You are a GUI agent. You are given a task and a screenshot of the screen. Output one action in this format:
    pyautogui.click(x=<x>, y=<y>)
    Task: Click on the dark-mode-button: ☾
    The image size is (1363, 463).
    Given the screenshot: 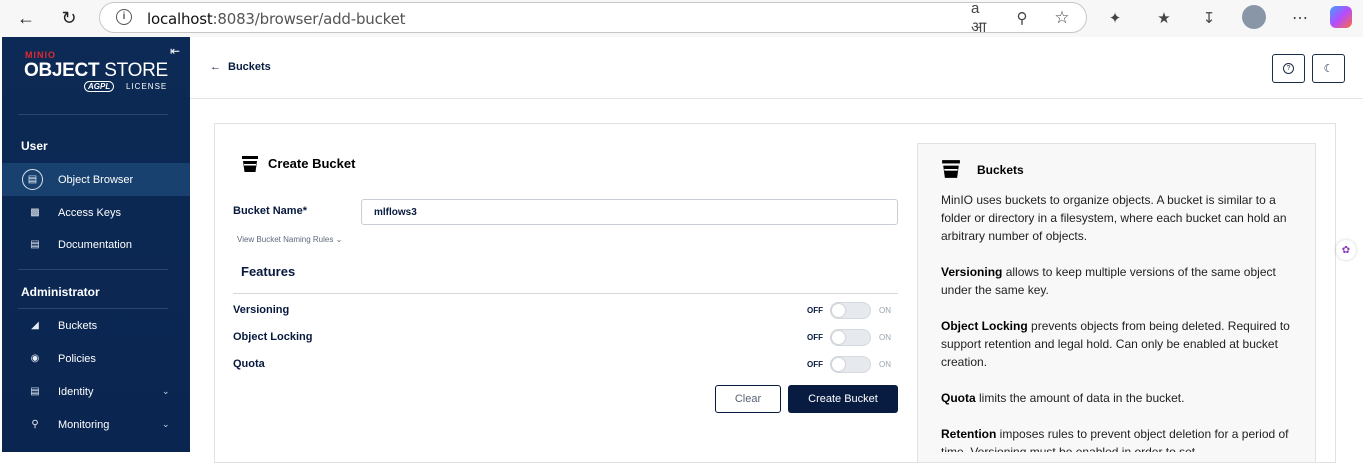 What is the action you would take?
    pyautogui.click(x=1328, y=68)
    